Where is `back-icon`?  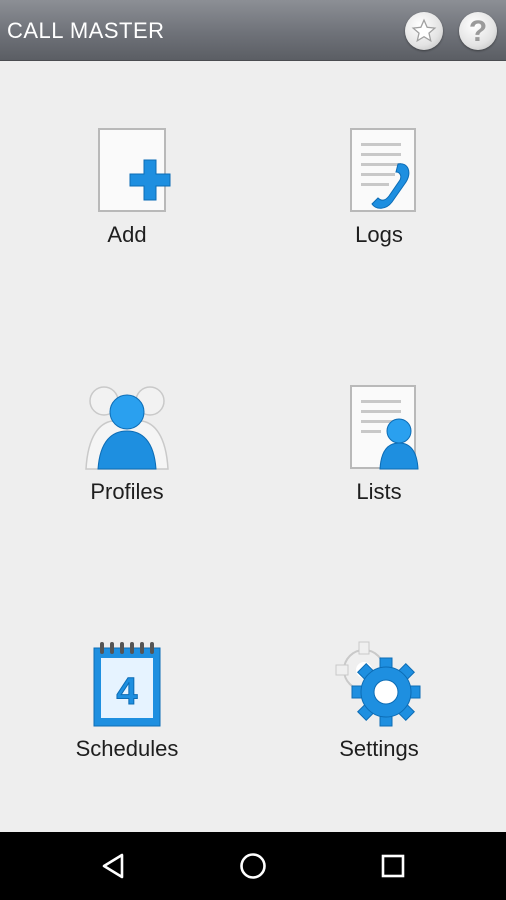 back-icon is located at coordinates (113, 866).